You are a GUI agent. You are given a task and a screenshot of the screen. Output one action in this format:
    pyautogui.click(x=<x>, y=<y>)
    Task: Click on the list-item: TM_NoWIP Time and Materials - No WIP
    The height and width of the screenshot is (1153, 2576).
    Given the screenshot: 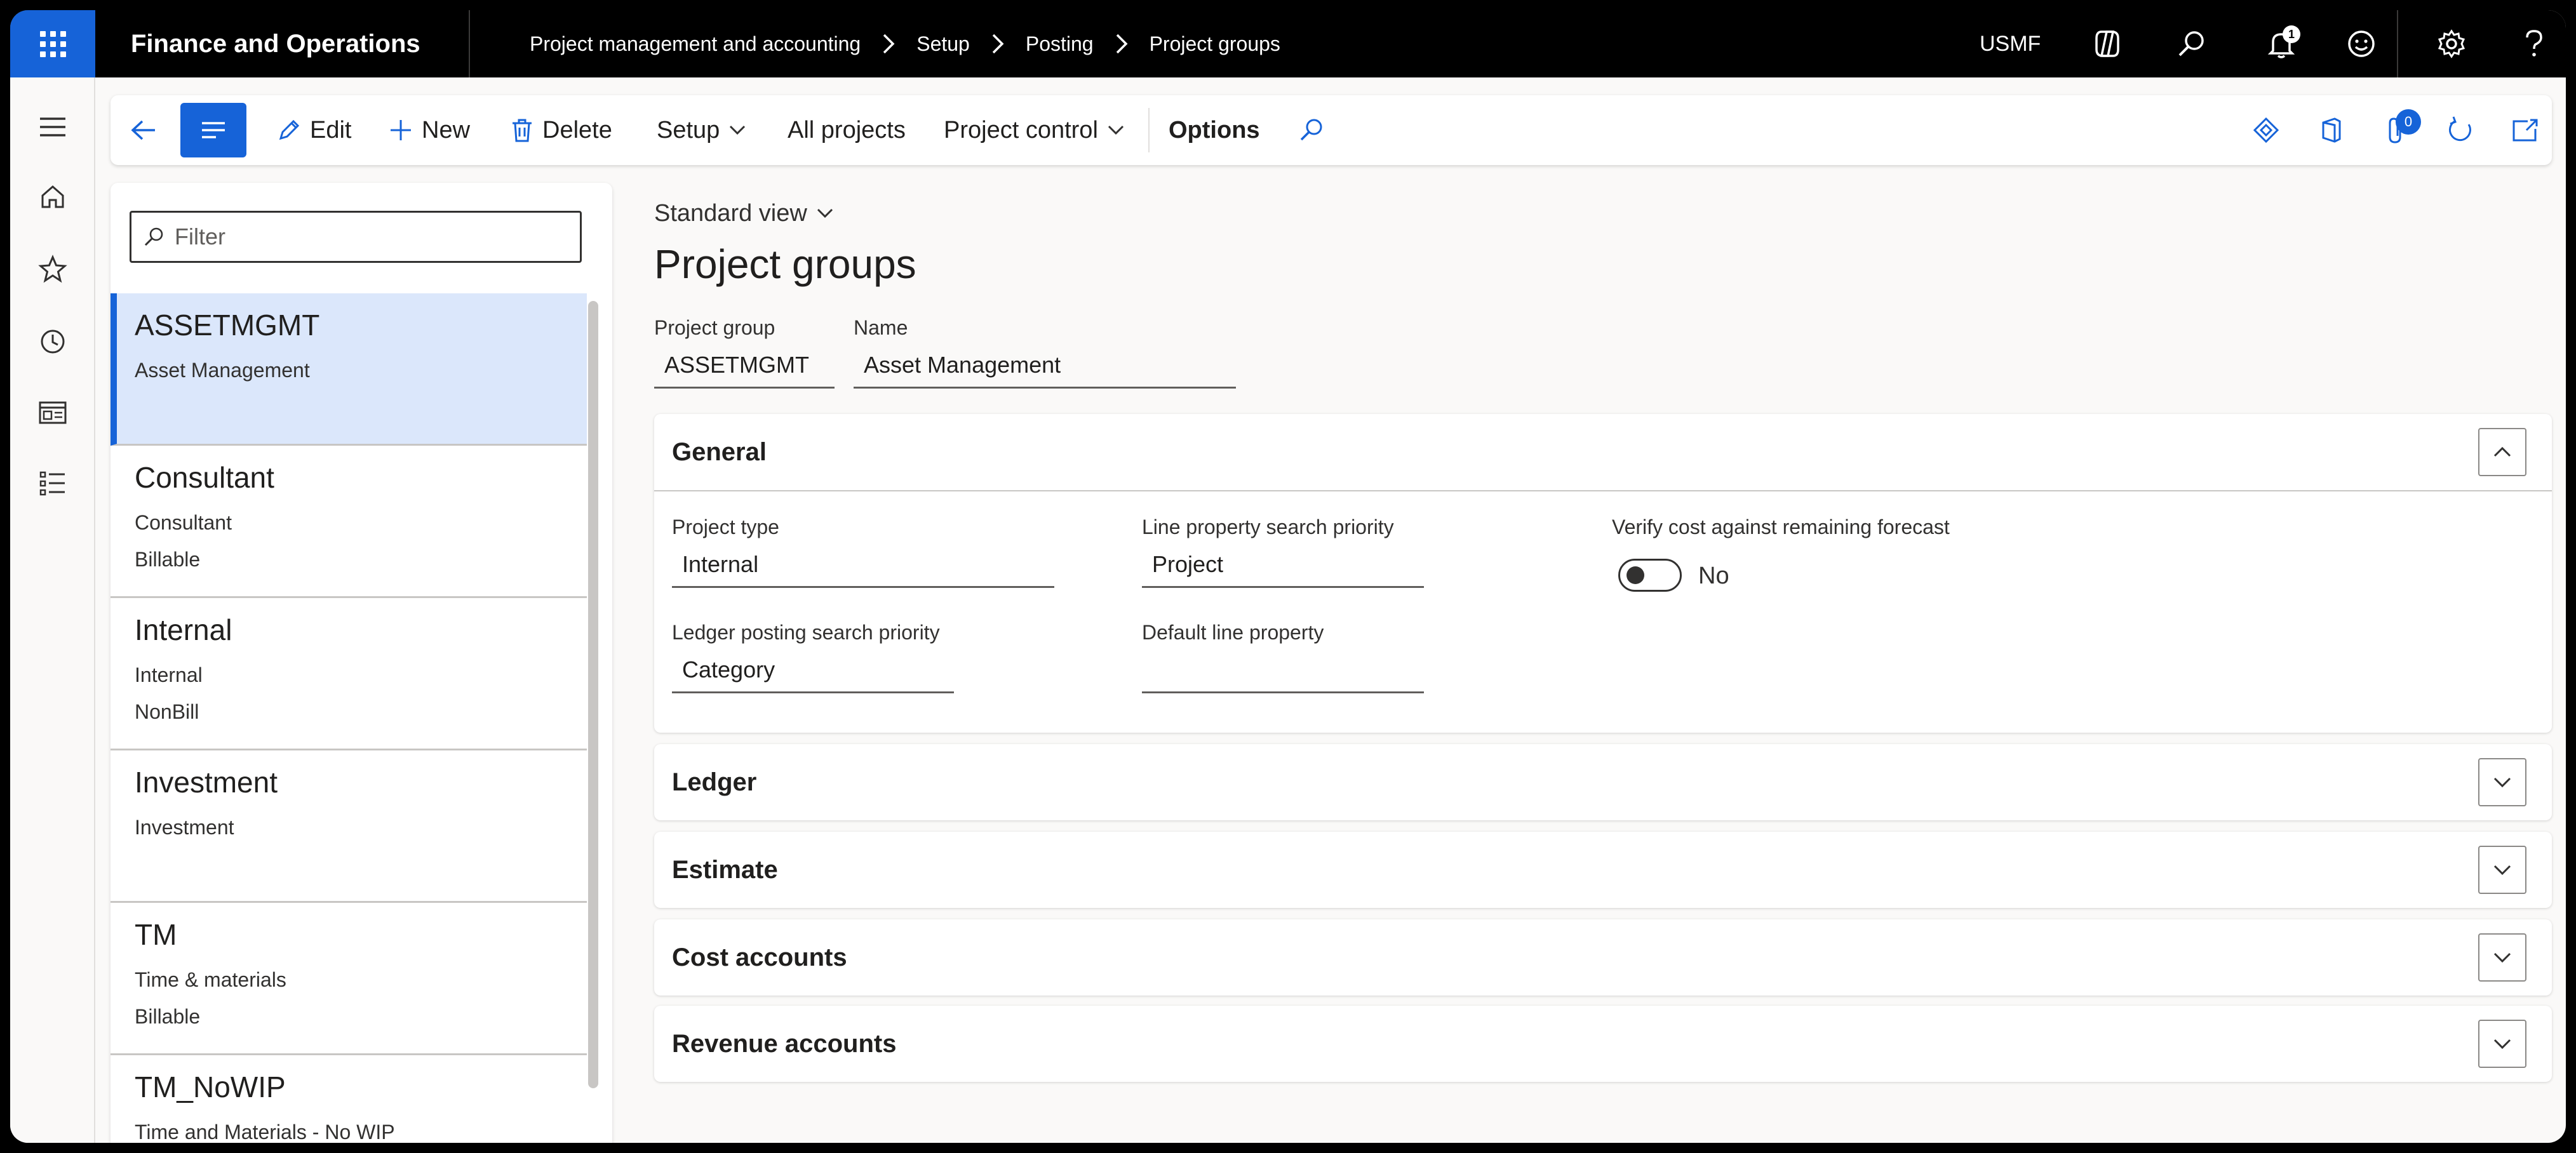 What is the action you would take?
    pyautogui.click(x=349, y=1099)
    